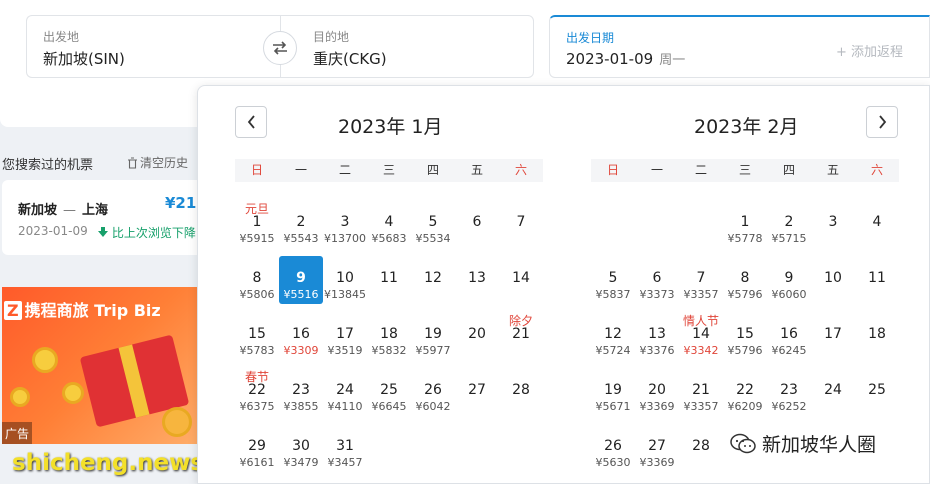 The image size is (930, 484). I want to click on gift-ribbon, so click(134, 381).